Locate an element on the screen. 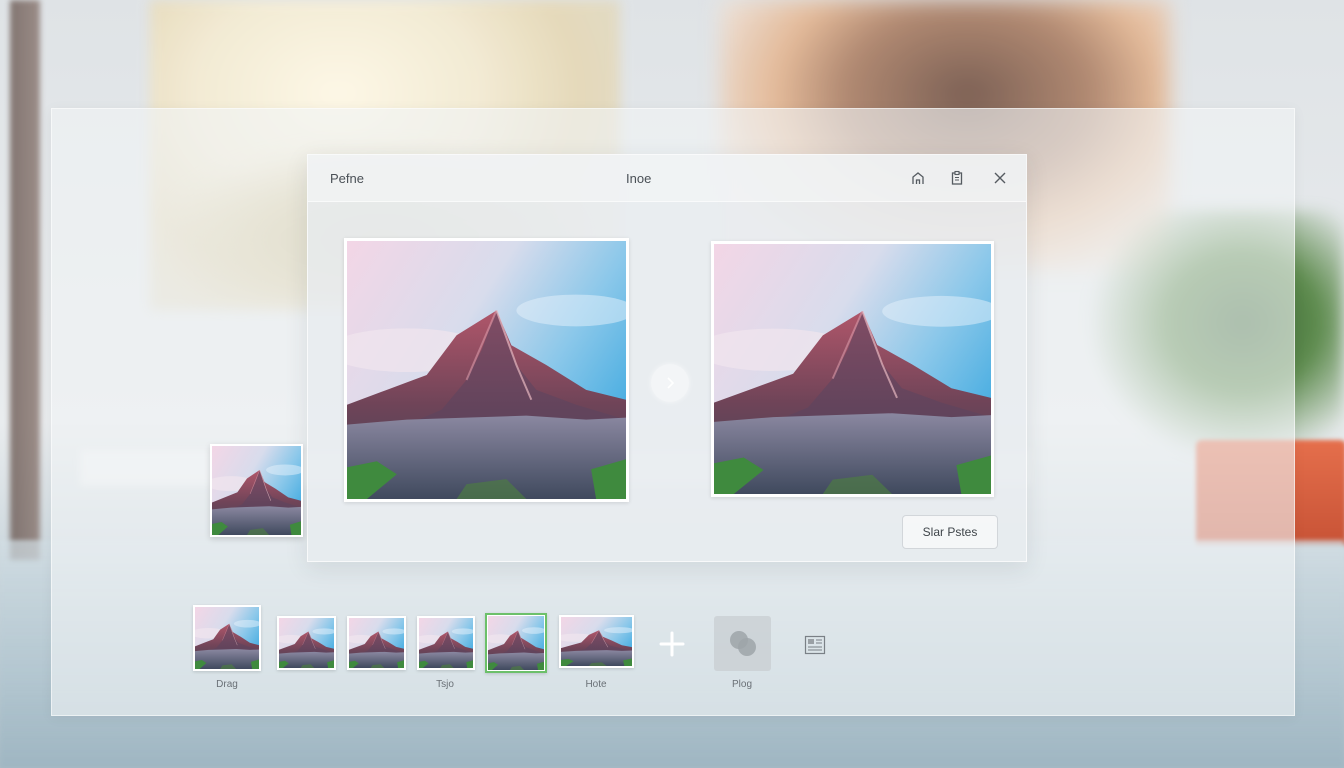 The height and width of the screenshot is (768, 1344). dialog-header: Pefne Inoe is located at coordinates (667, 178).